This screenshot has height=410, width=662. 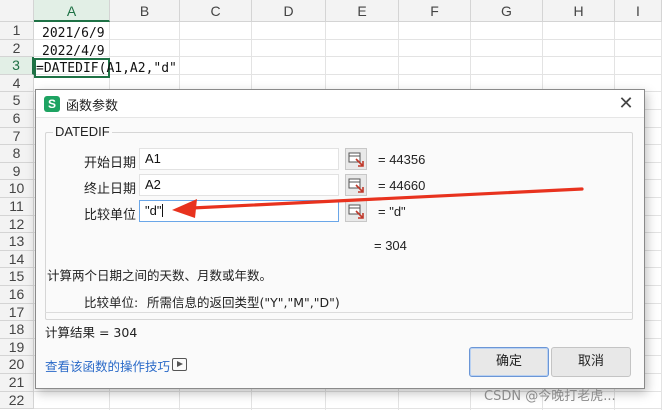 What do you see at coordinates (435, 11) in the screenshot?
I see `column-header-f: F` at bounding box center [435, 11].